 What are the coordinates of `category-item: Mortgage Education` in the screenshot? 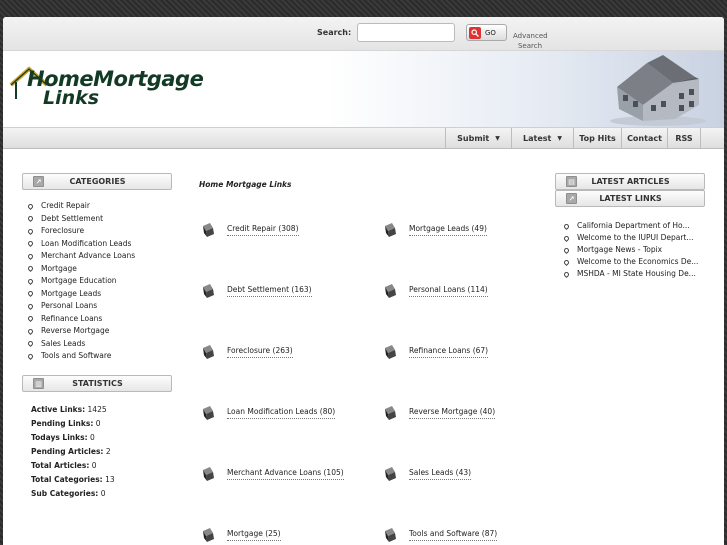 It's located at (80, 281).